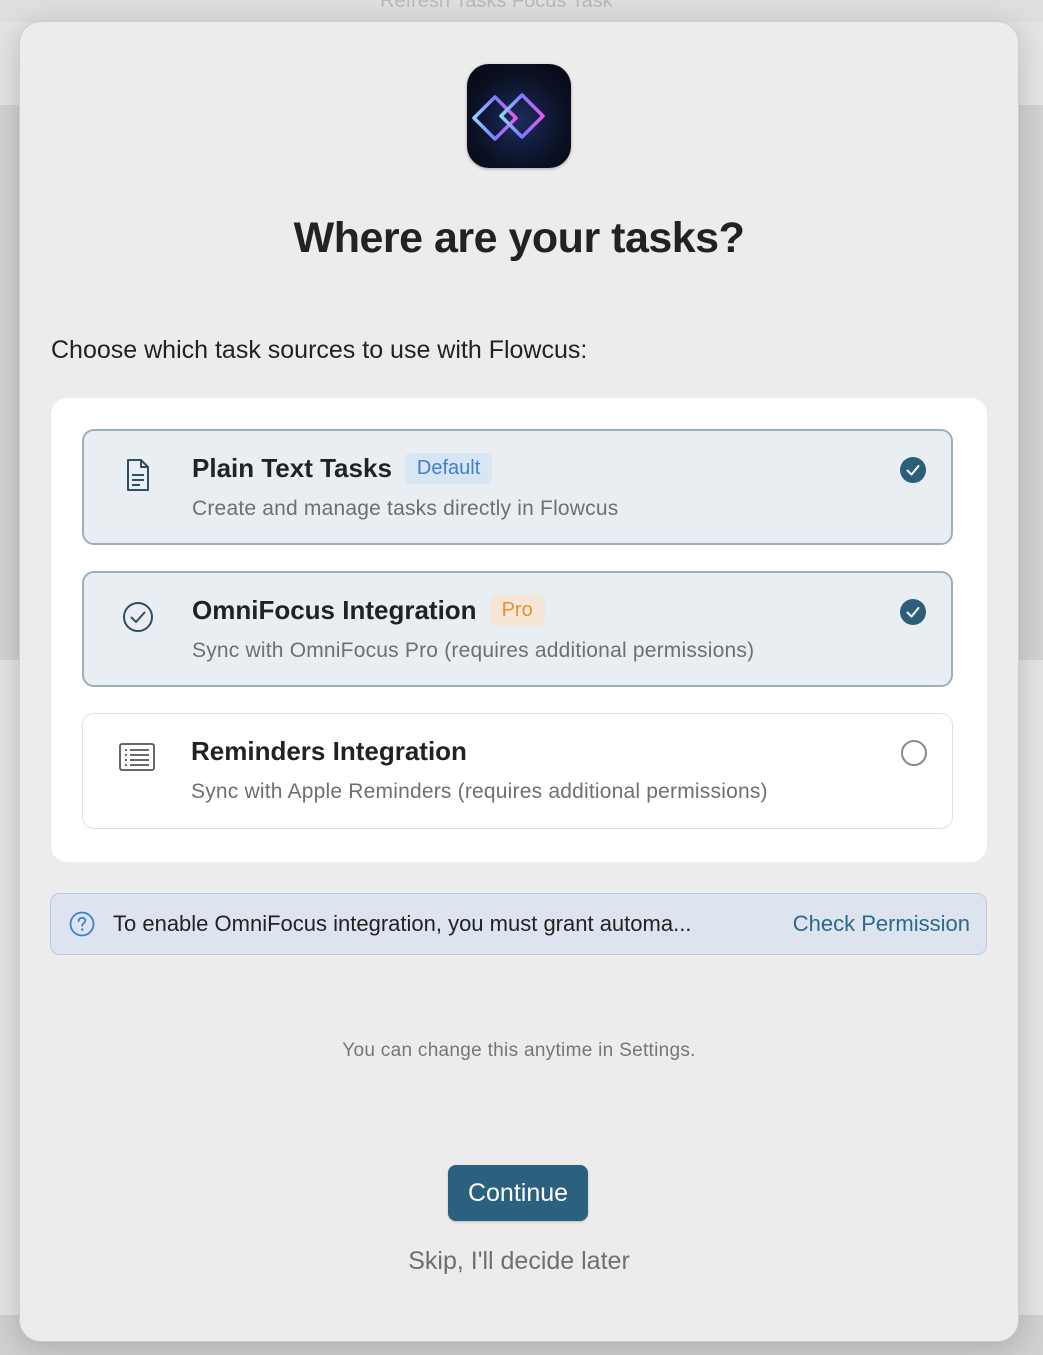 The image size is (1043, 1355). I want to click on background-panel-left, so click(10, 382).